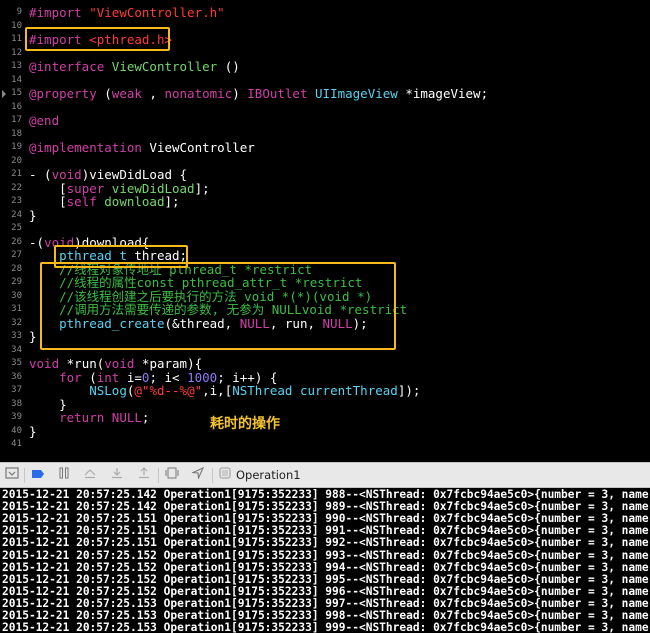 The height and width of the screenshot is (633, 650). I want to click on simulate-location-icon, so click(198, 475).